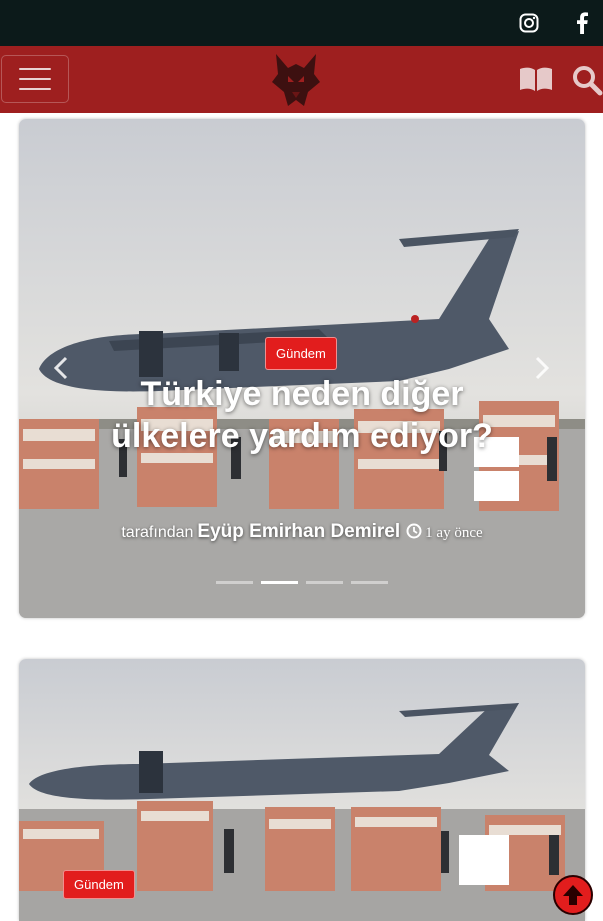 The width and height of the screenshot is (603, 921). I want to click on instagram-icon, so click(529, 23).